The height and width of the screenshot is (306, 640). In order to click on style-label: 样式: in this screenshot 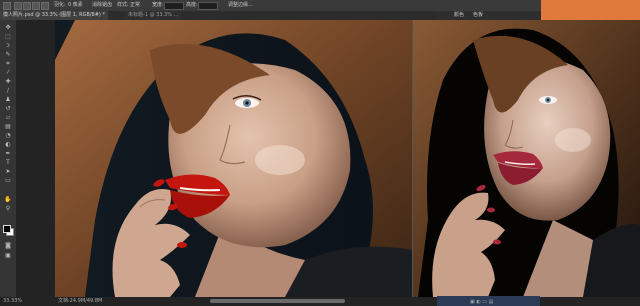, I will do `click(123, 5)`.